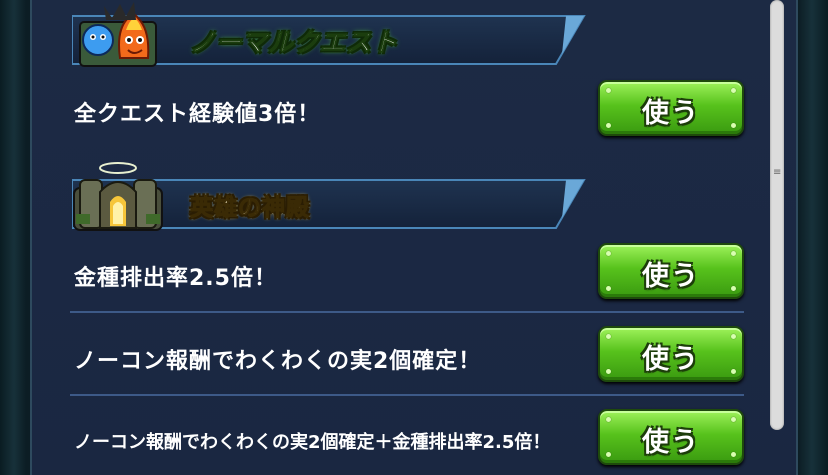 This screenshot has height=475, width=828. I want to click on booster-description: ノーコン報酬でわくわくの実2個確定＋金種排出率2.5倍！, so click(312, 442).